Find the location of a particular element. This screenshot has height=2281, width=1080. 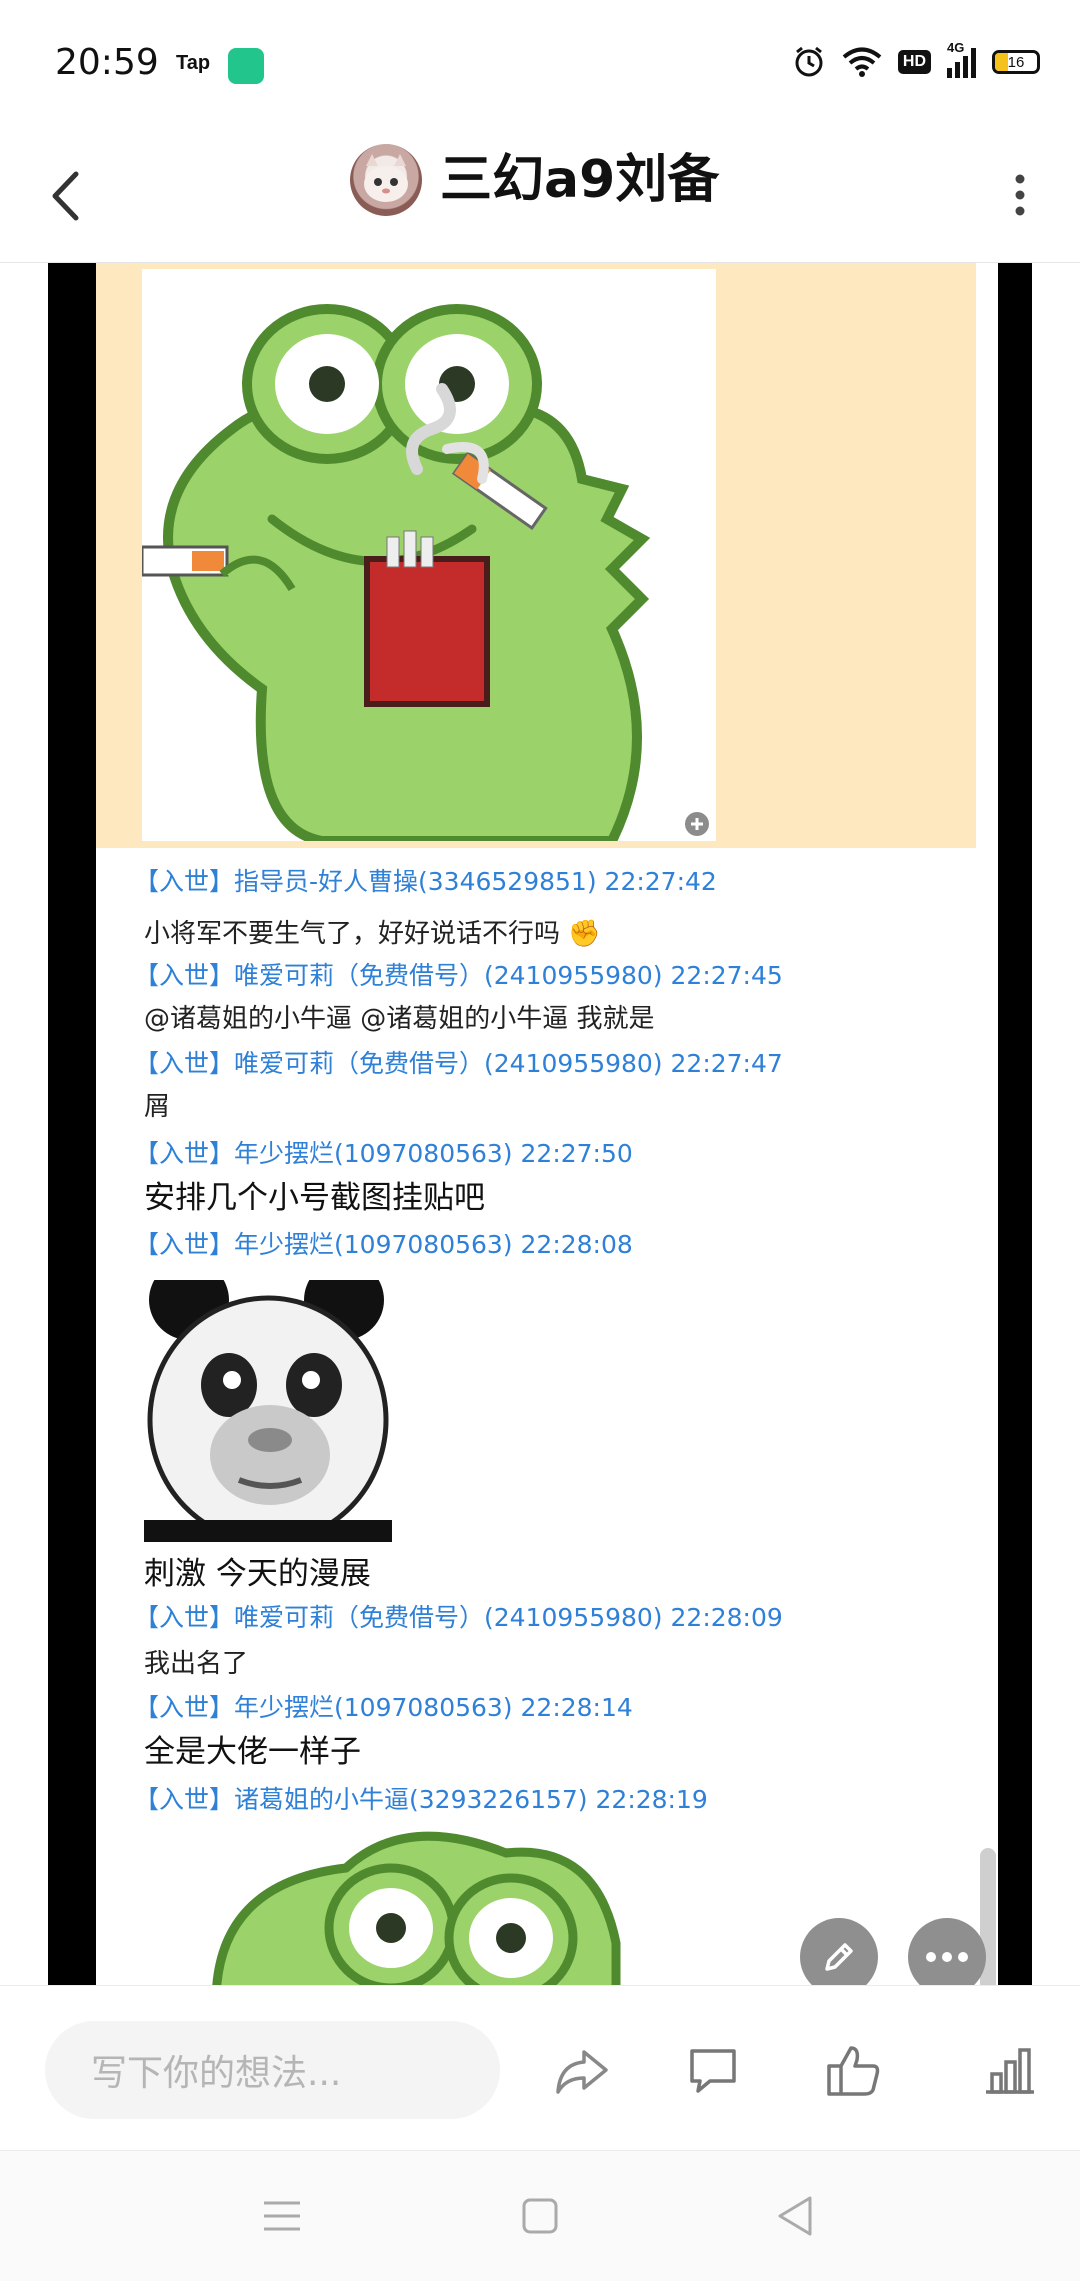

more-vertical-icon is located at coordinates (1020, 195).